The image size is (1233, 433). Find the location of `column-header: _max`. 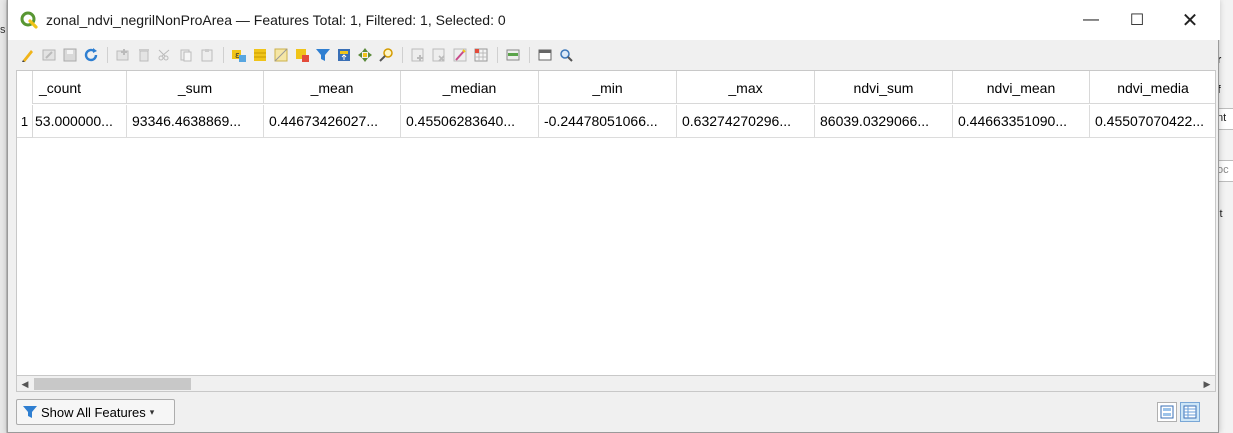

column-header: _max is located at coordinates (746, 87).